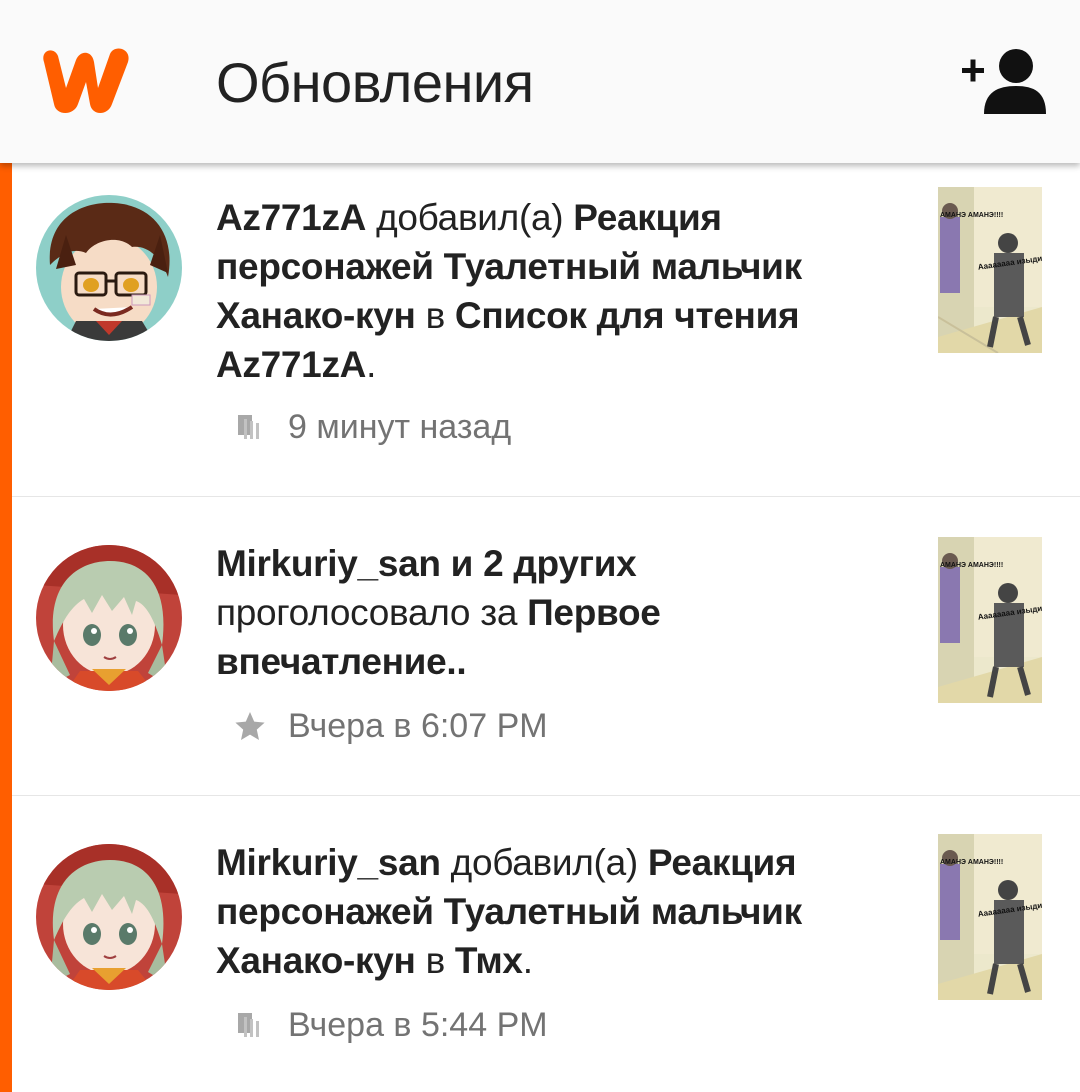 The width and height of the screenshot is (1080, 1092). What do you see at coordinates (291, 217) in the screenshot?
I see `username-link: Az771zA` at bounding box center [291, 217].